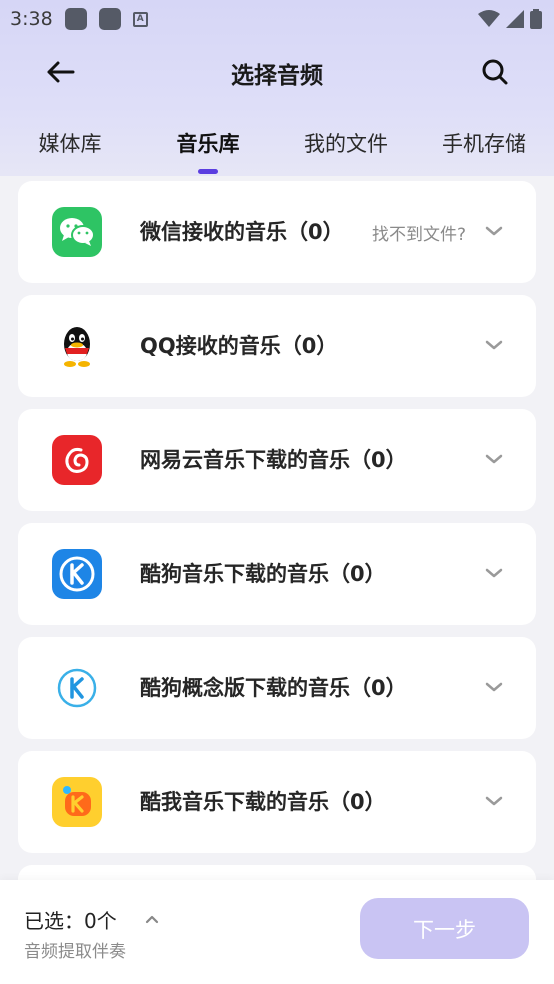 The image size is (554, 984). I want to click on status-time: 3:38, so click(31, 19).